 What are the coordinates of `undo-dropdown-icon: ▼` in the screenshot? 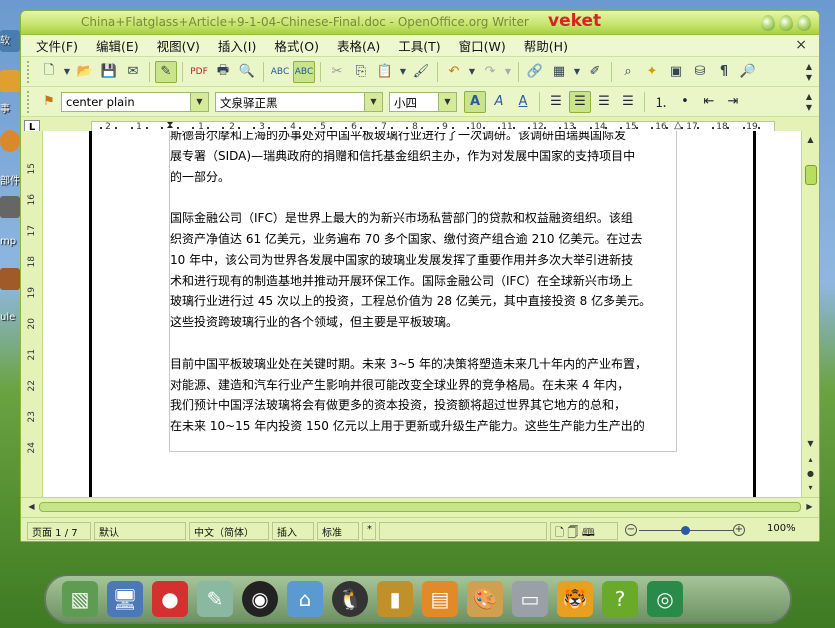 It's located at (472, 72).